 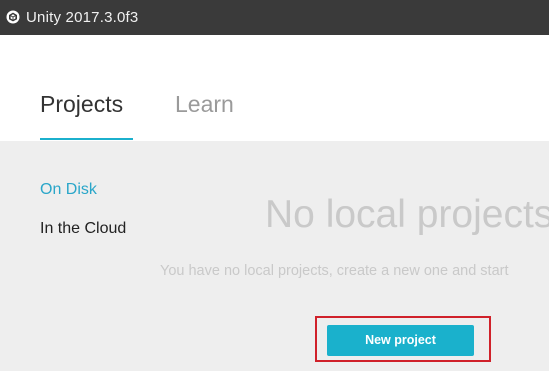 What do you see at coordinates (83, 229) in the screenshot?
I see `sidebar-item-in-the-cloud: In the Cloud` at bounding box center [83, 229].